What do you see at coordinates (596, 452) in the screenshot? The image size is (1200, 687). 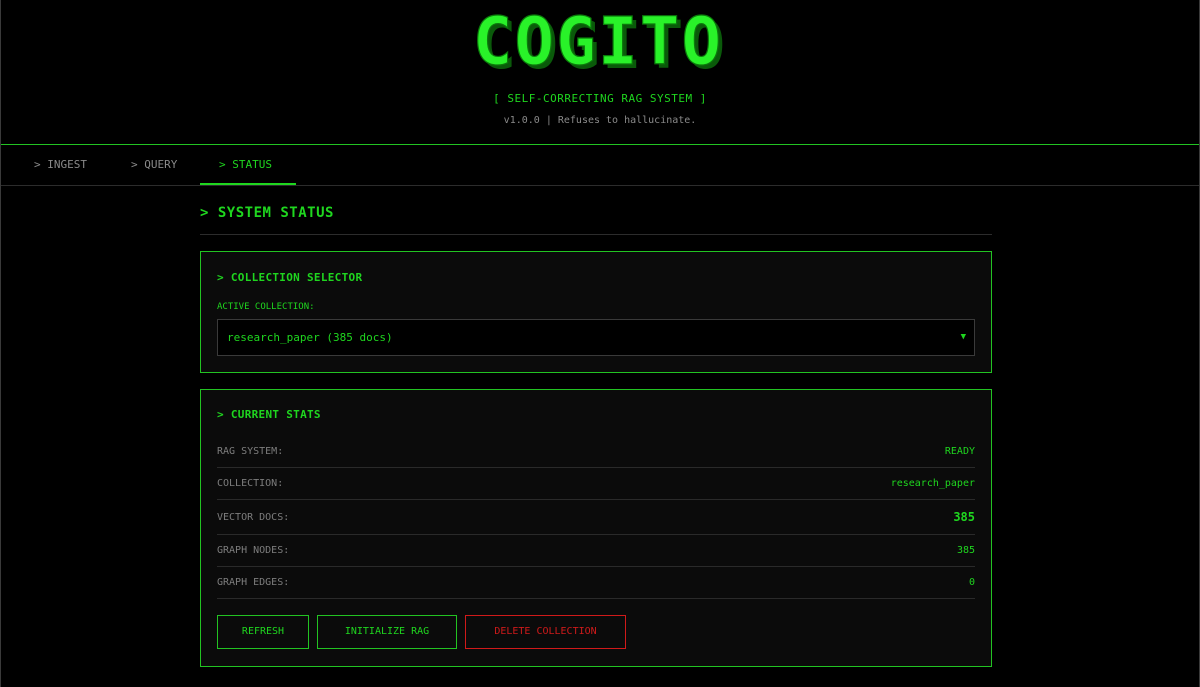 I see `stat-row-rag-system: RAG SYSTEM: READY` at bounding box center [596, 452].